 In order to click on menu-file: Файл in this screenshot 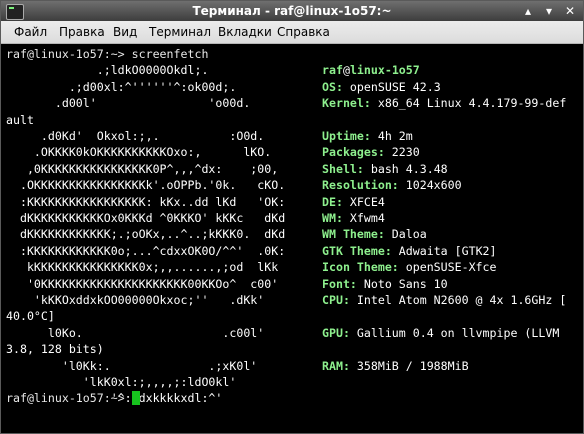, I will do `click(30, 32)`.